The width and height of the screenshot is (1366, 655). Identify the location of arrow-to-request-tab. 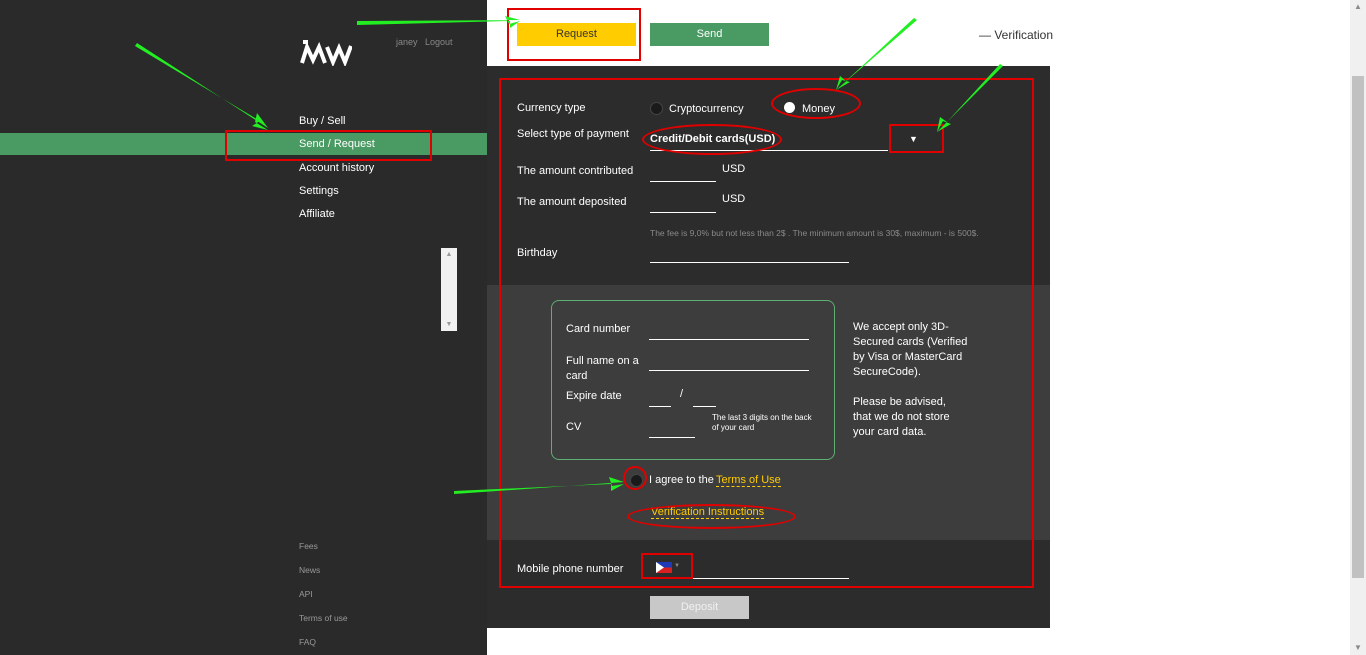
(438, 22).